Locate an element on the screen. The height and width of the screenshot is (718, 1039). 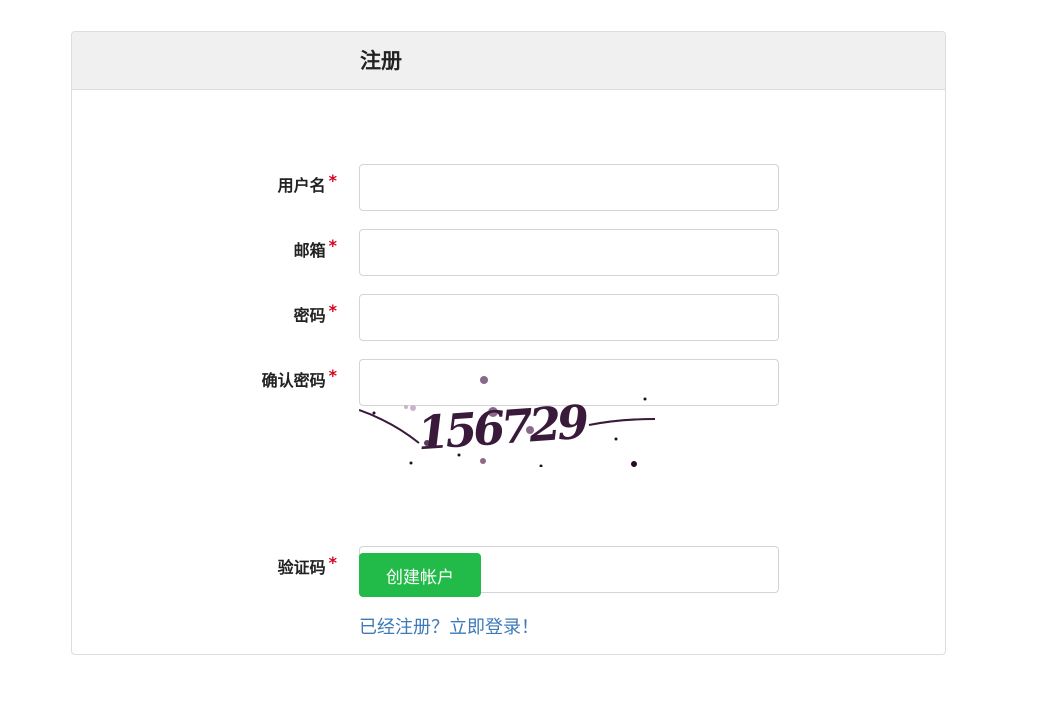
captcha-text: 156729 is located at coordinates (502, 428).